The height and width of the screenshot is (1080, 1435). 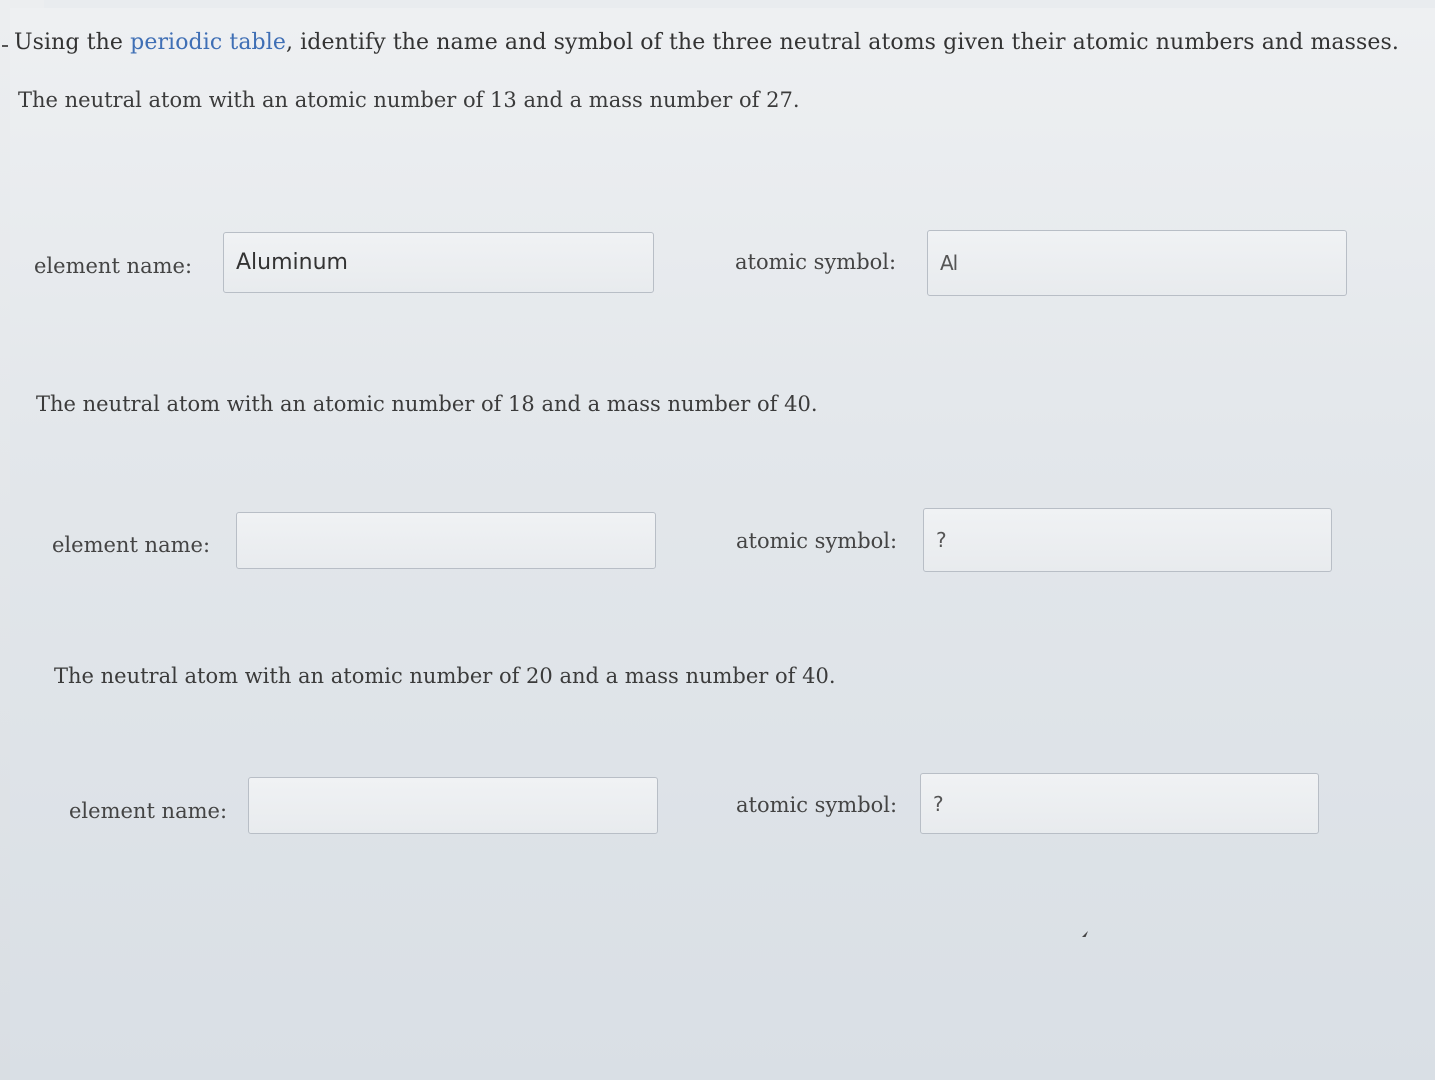 What do you see at coordinates (5, 46) in the screenshot?
I see `bullet-marker` at bounding box center [5, 46].